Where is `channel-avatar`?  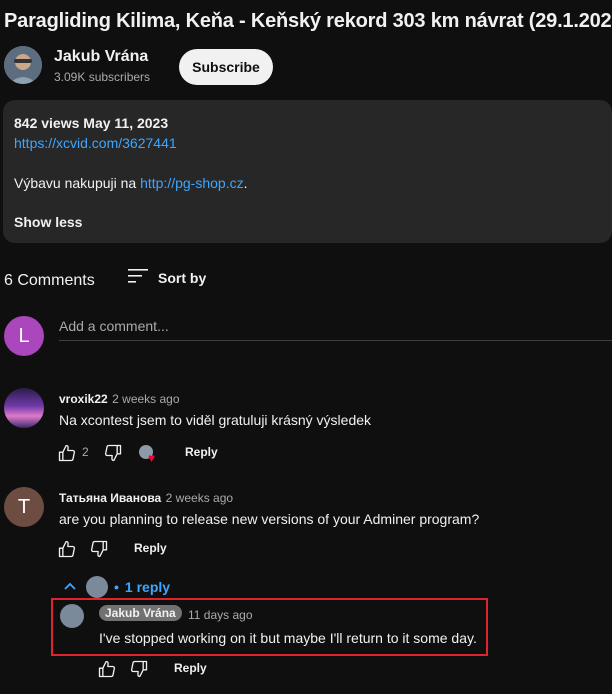
channel-avatar is located at coordinates (23, 65).